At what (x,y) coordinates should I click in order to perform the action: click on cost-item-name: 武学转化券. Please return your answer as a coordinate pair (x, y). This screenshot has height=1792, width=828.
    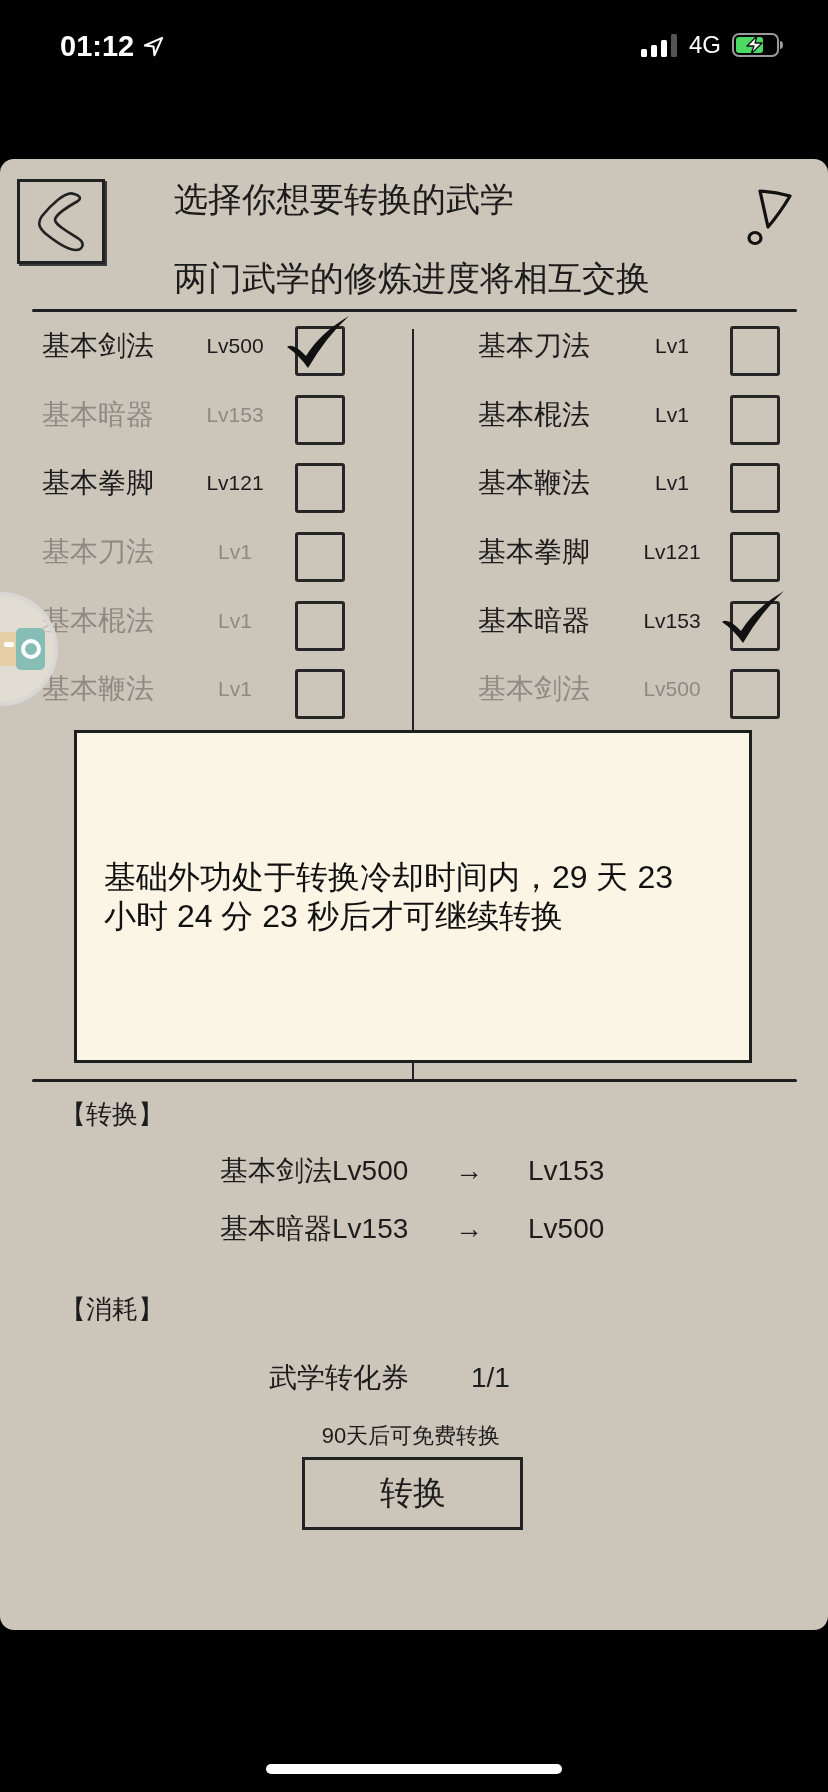
    Looking at the image, I should click on (339, 1378).